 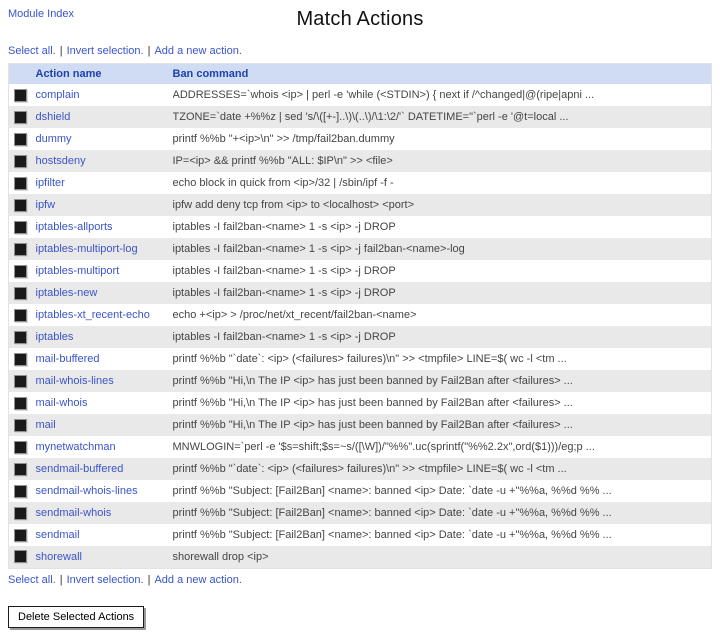 I want to click on action-name-link: mail-buffered, so click(x=68, y=359).